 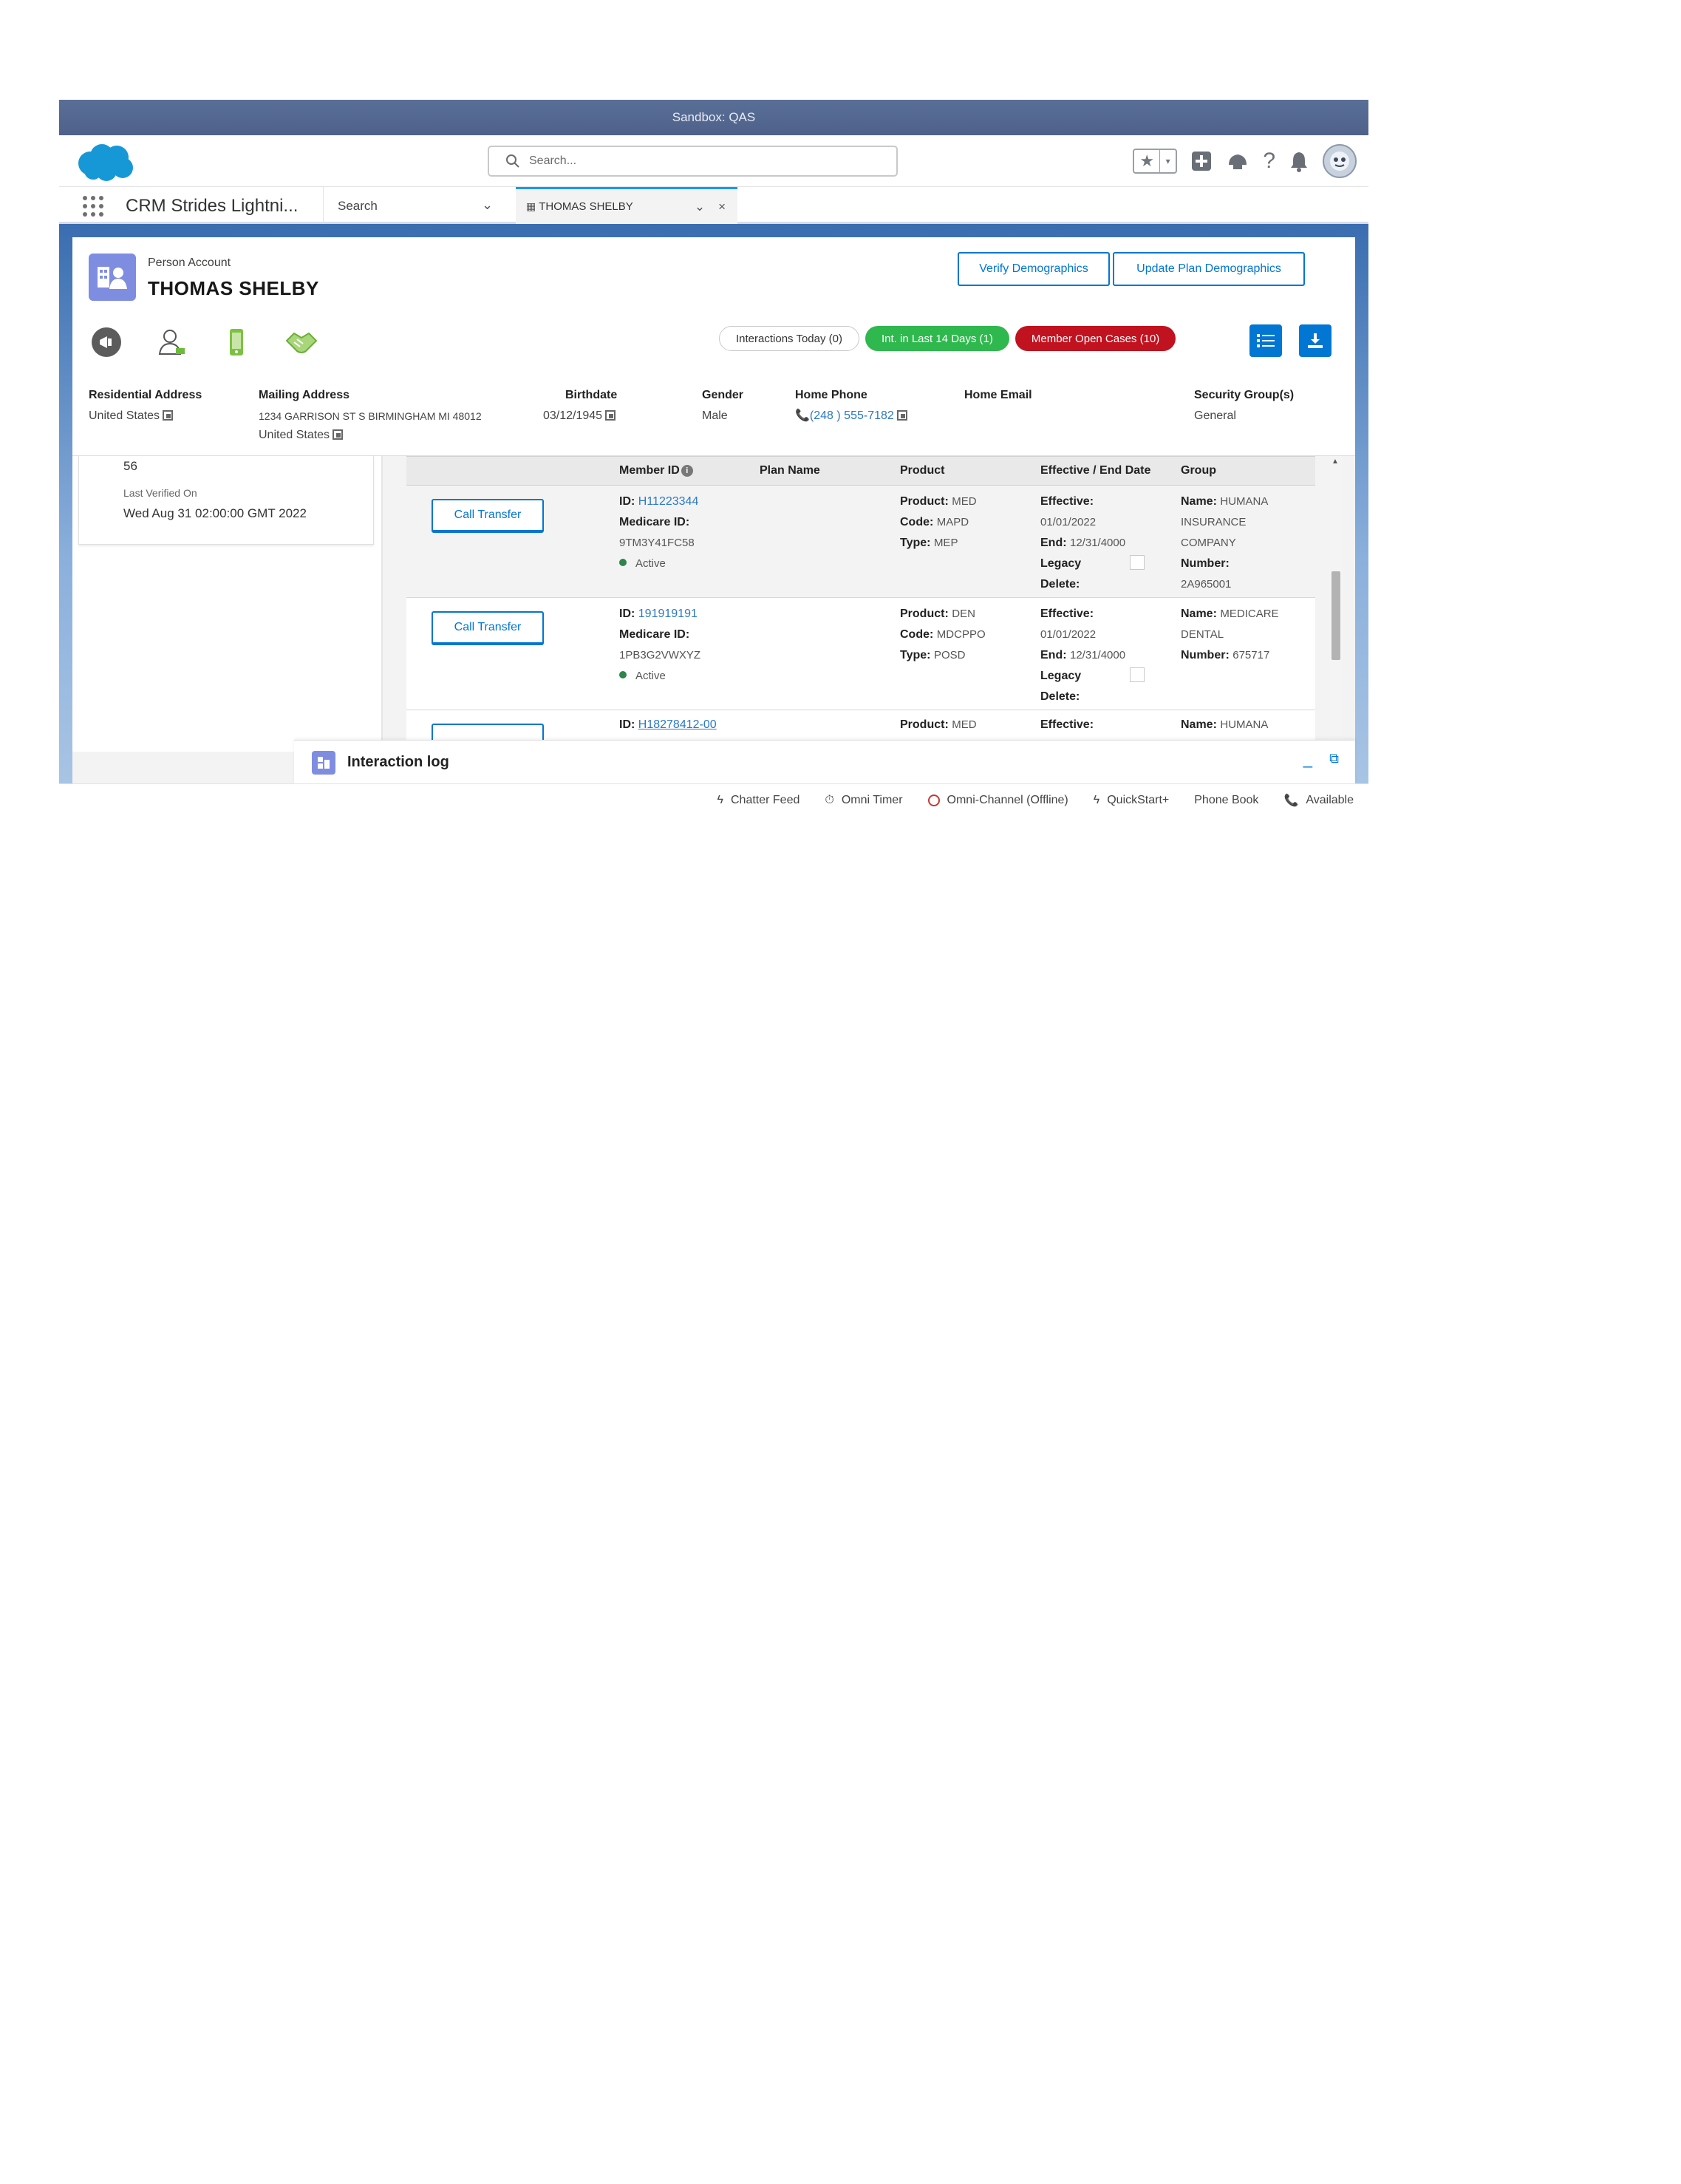 What do you see at coordinates (654, 634) in the screenshot?
I see `medicare-id-label: Medicare ID:` at bounding box center [654, 634].